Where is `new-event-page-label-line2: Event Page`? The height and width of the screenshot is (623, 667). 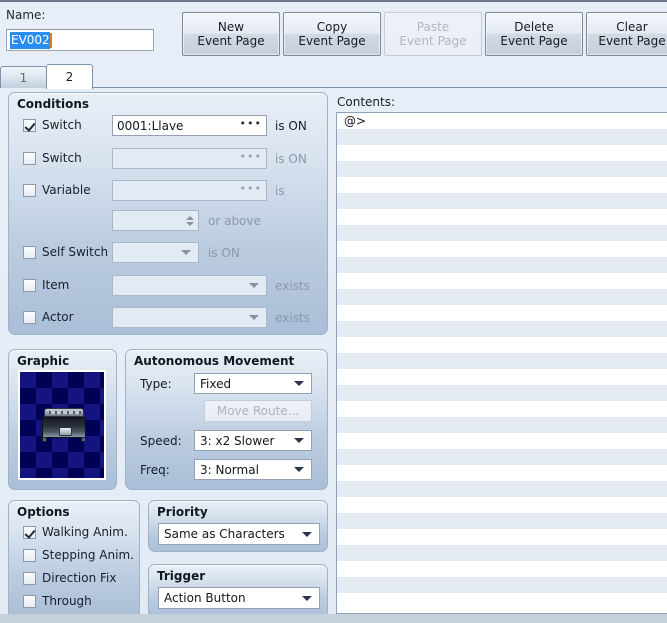
new-event-page-label-line2: Event Page is located at coordinates (231, 41).